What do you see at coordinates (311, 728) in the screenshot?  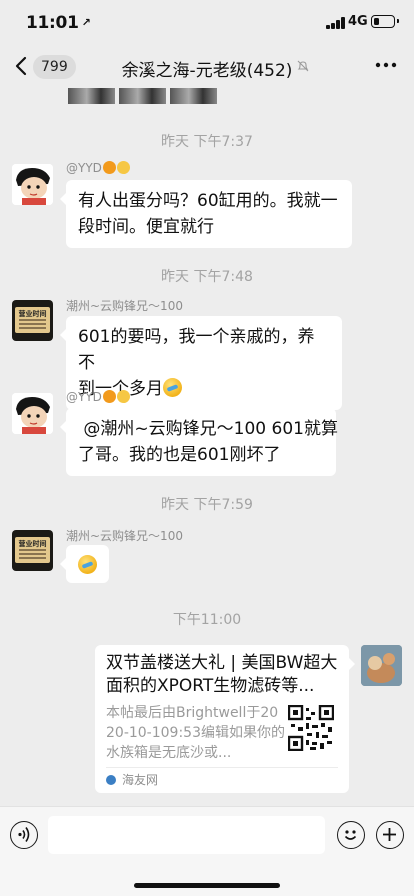 I see `qr-code-icon` at bounding box center [311, 728].